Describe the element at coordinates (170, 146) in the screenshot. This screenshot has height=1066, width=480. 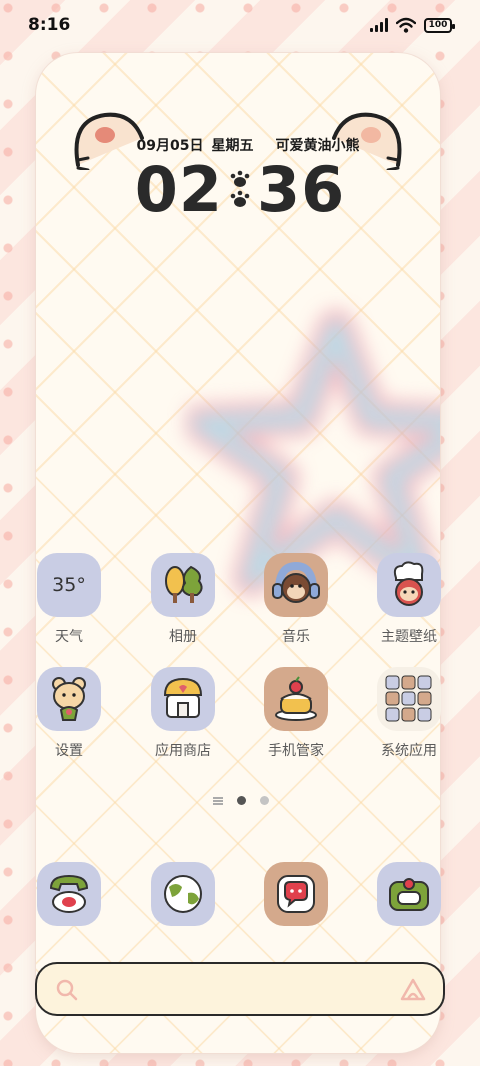
I see `date-text: 09月05日` at that location.